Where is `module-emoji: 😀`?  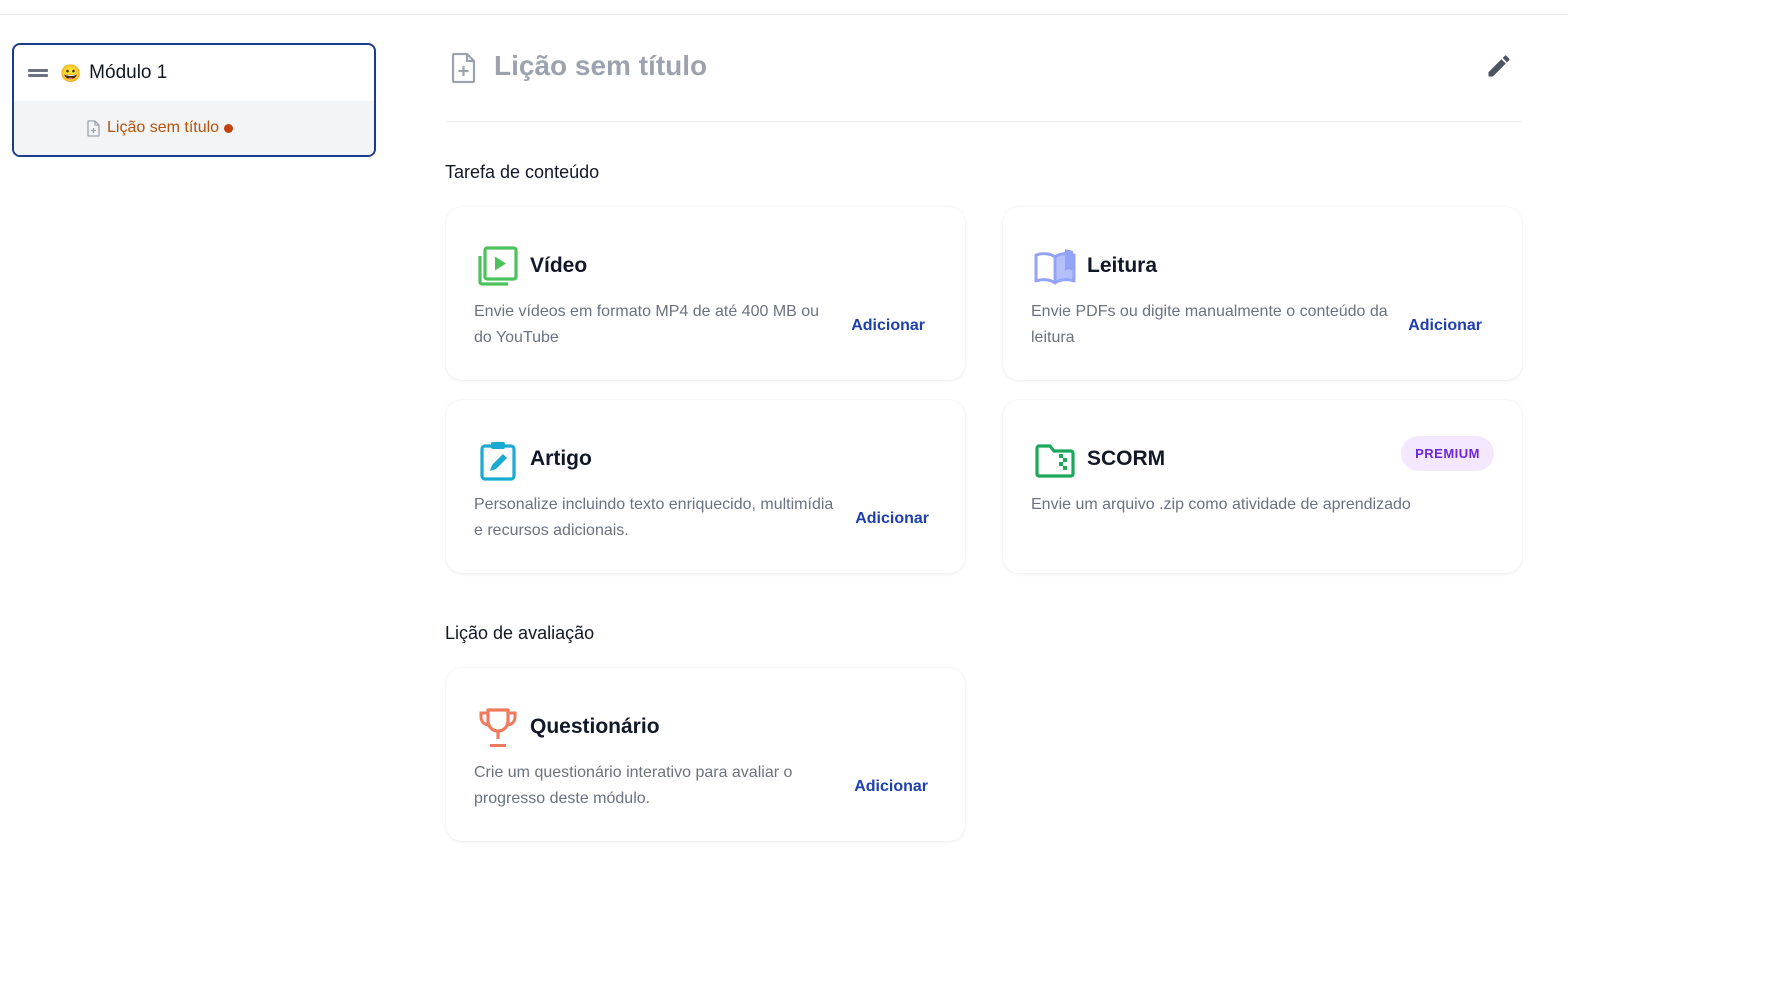
module-emoji: 😀 is located at coordinates (71, 73).